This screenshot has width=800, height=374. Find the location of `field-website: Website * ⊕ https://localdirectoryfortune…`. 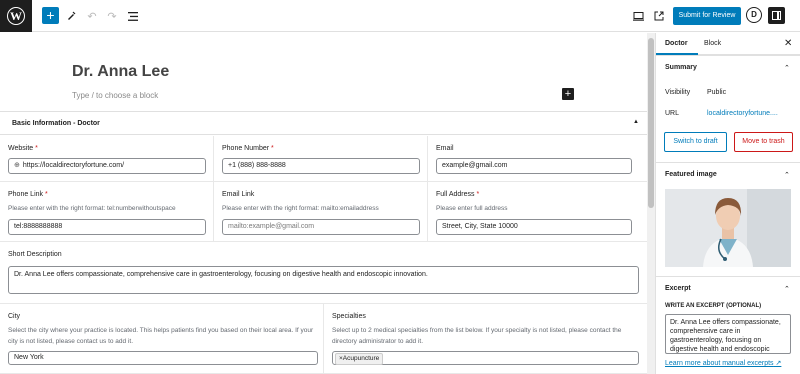

field-website: Website * ⊕ https://localdirectoryfortune… is located at coordinates (107, 159).